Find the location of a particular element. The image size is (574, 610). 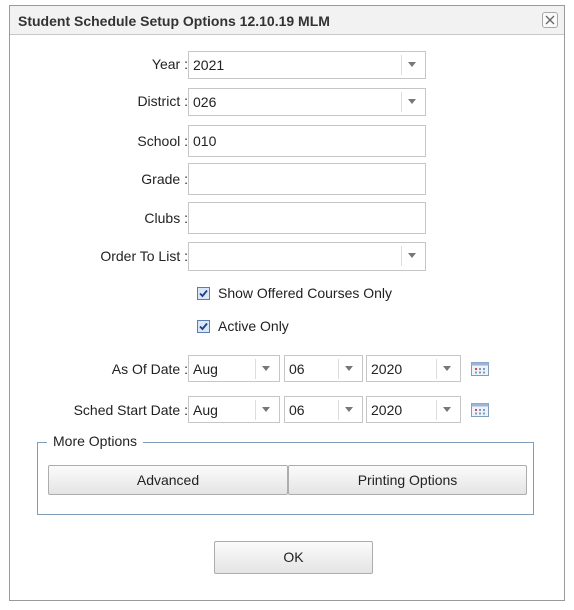

more-options-legend: More Options is located at coordinates (95, 441).